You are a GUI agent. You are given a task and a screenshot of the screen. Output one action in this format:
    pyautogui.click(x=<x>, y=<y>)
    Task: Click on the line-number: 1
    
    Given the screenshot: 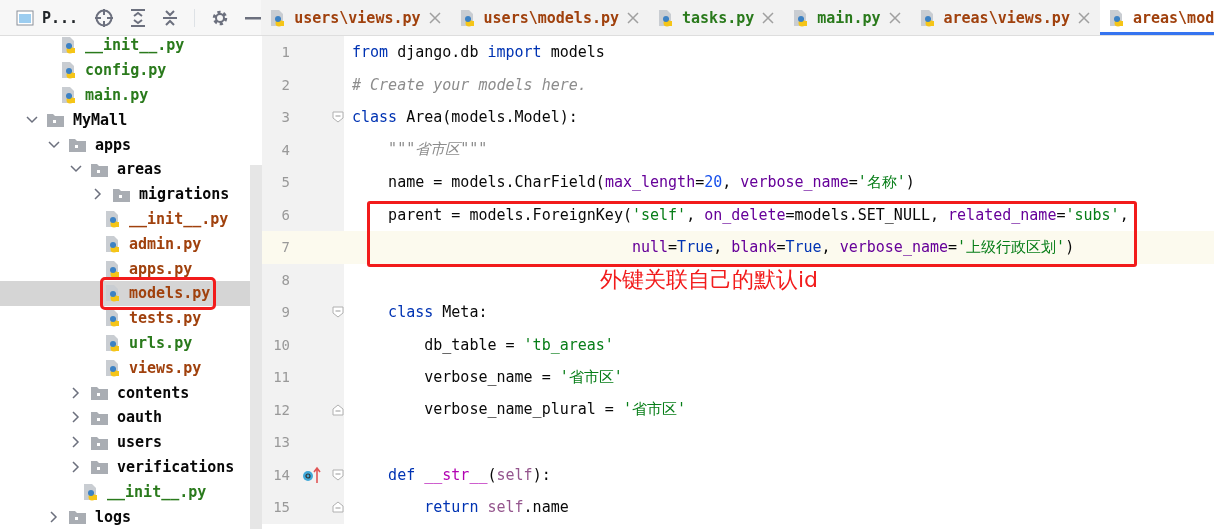 What is the action you would take?
    pyautogui.click(x=285, y=52)
    